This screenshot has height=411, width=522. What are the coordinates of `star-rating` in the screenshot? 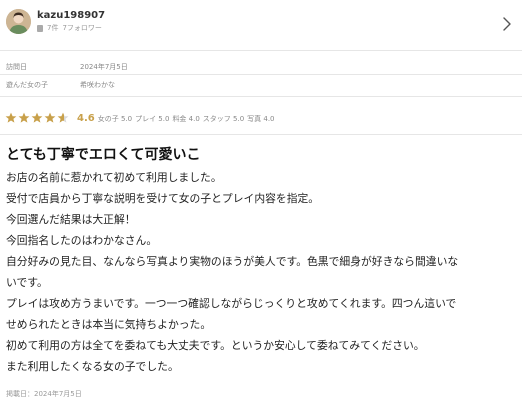 It's located at (37, 118).